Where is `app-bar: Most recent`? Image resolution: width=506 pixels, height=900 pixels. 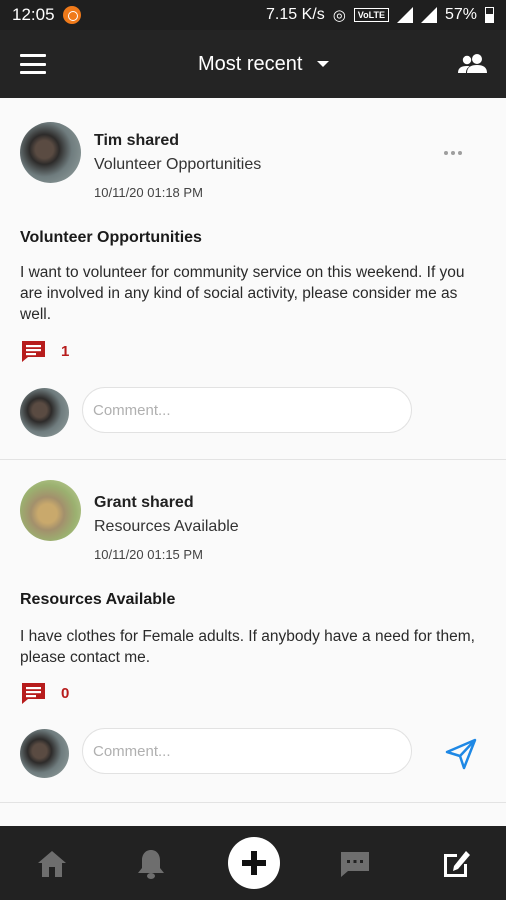
app-bar: Most recent is located at coordinates (253, 64).